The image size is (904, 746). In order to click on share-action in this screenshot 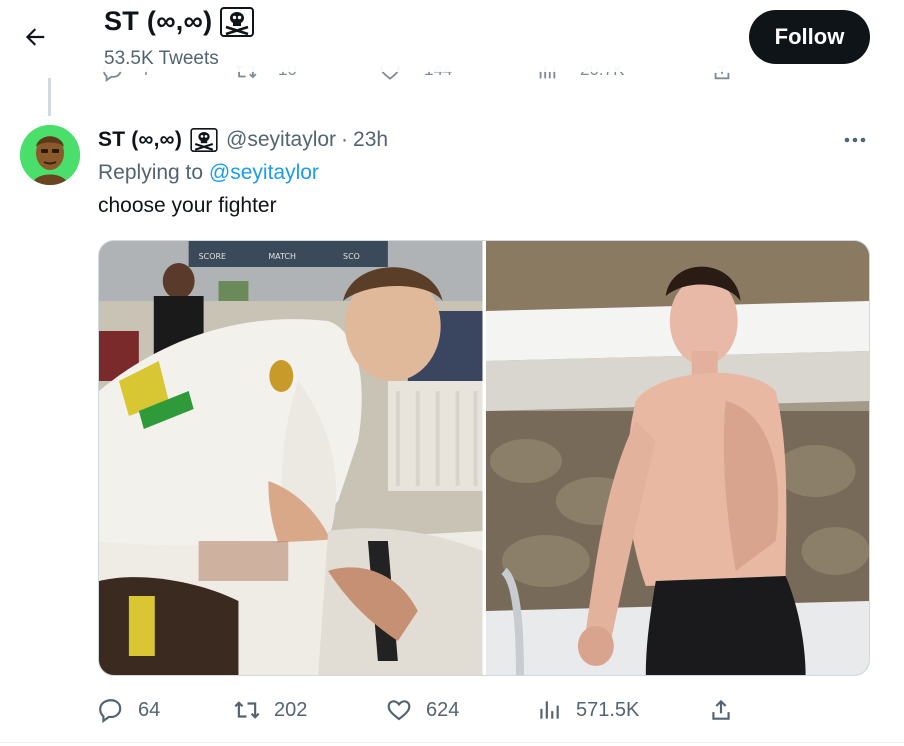, I will do `click(721, 710)`.